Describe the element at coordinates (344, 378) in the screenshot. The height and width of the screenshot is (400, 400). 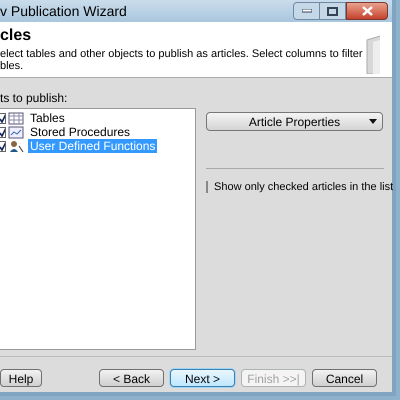
I see `cancel-button: Cancel` at that location.